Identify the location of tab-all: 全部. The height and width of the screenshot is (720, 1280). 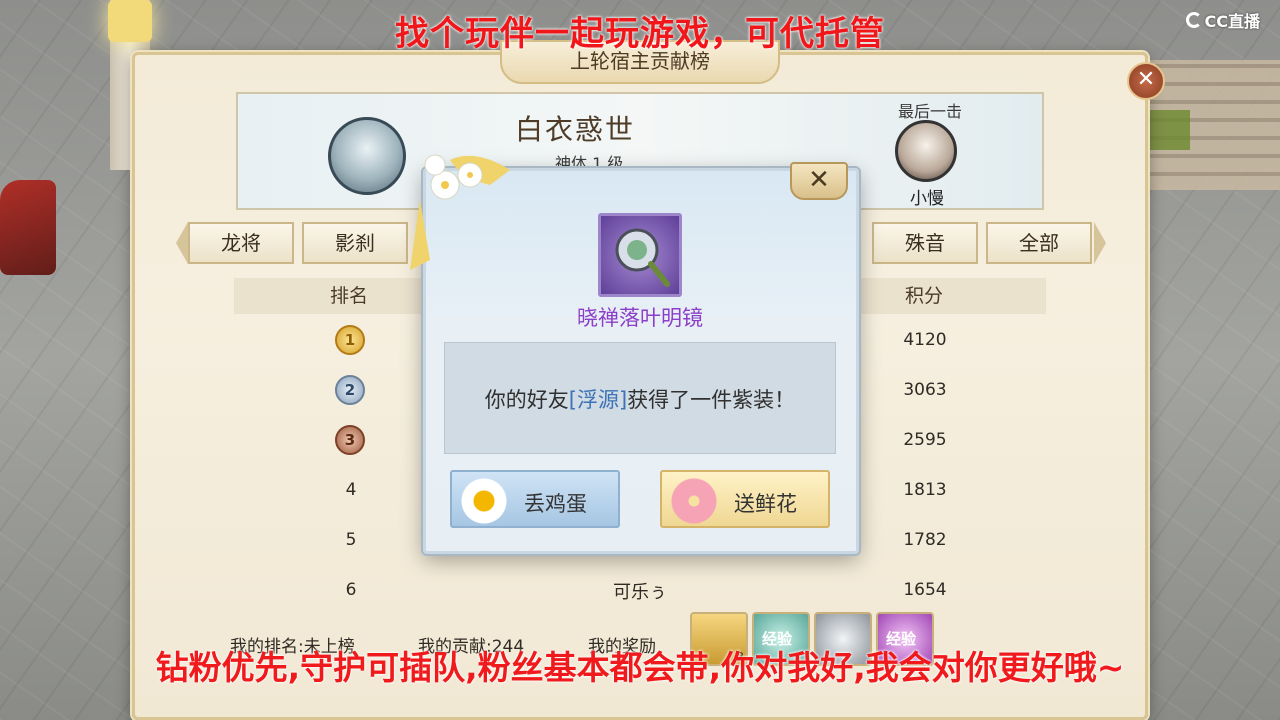
(1039, 243).